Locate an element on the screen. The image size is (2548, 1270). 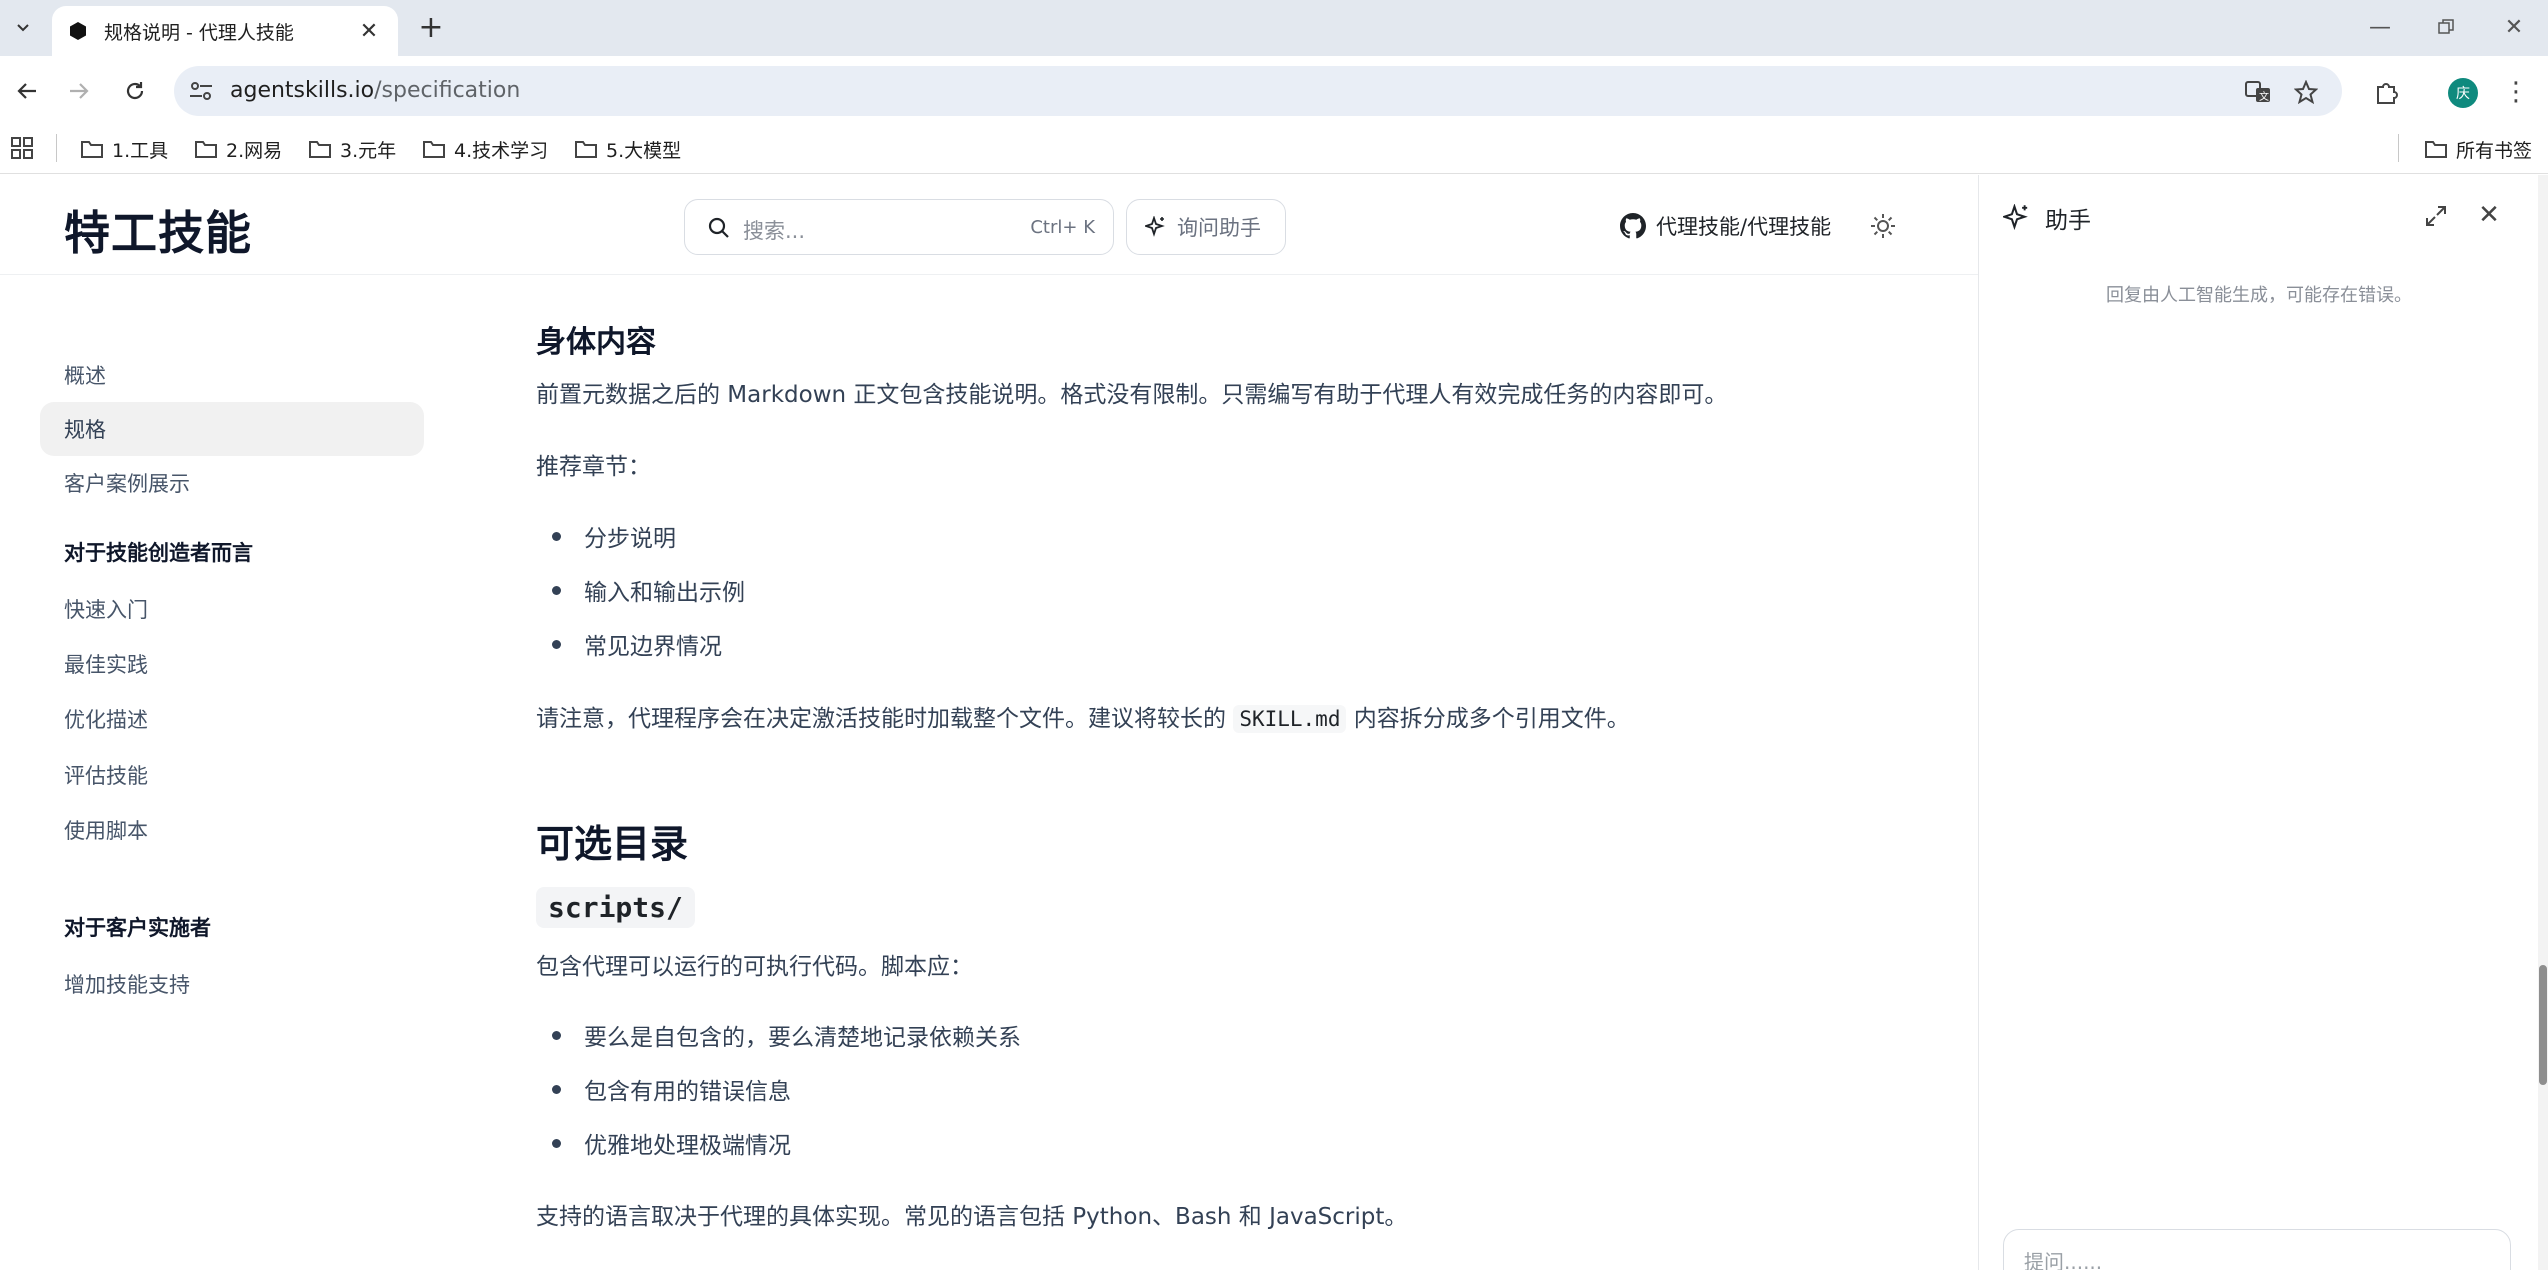
minimize-icon: — is located at coordinates (2380, 27).